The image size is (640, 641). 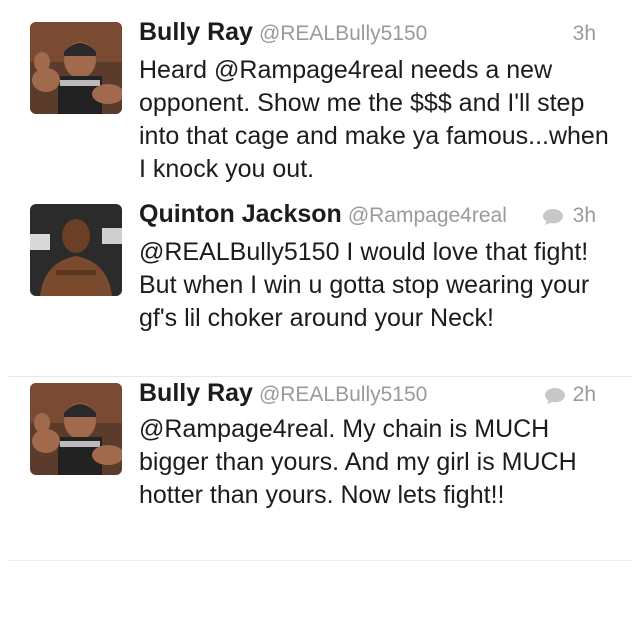 I want to click on empty-tweet-slot, so click(x=320, y=600).